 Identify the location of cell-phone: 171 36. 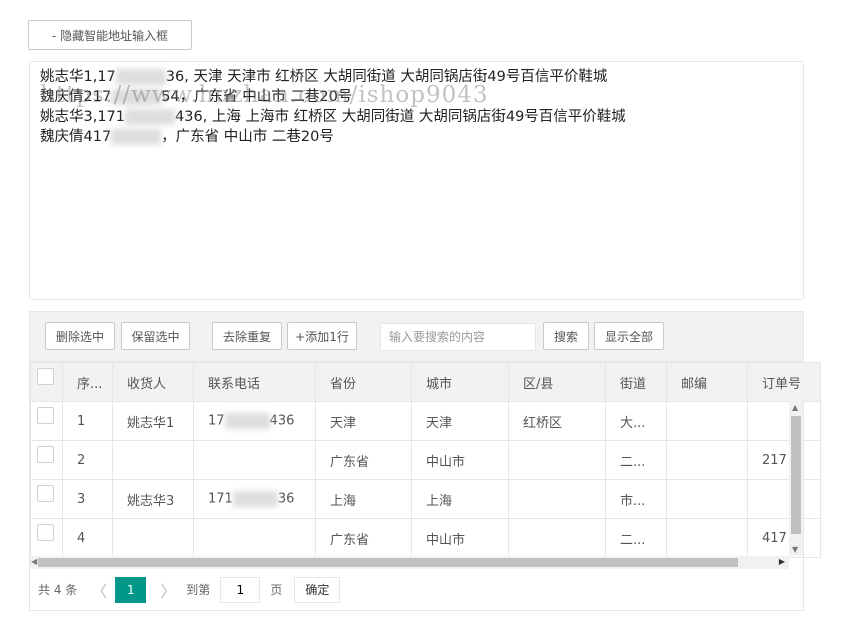
(254, 499).